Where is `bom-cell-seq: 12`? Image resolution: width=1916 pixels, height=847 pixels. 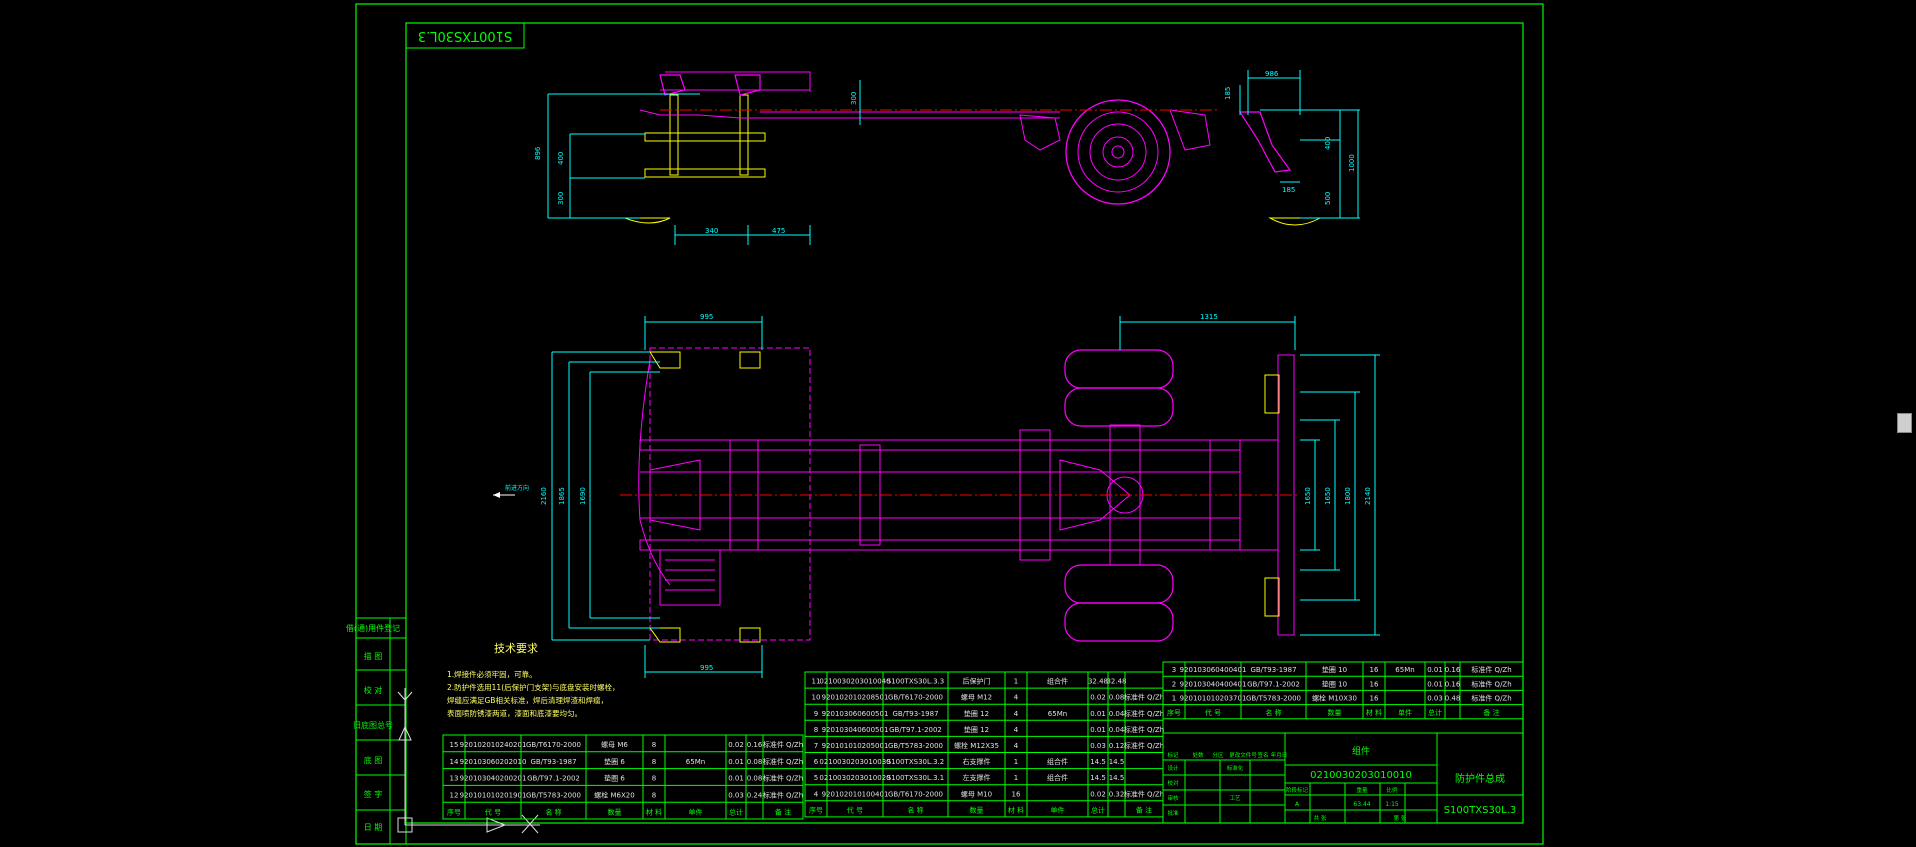
bom-cell-seq: 12 is located at coordinates (454, 795).